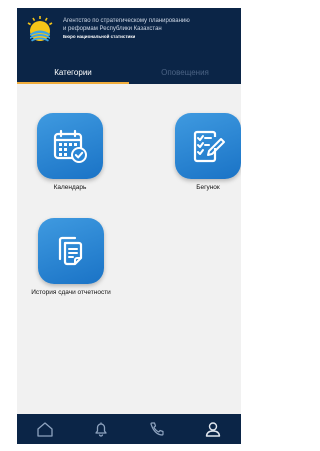 The image size is (320, 451). I want to click on tile-calendar-label: Календарь, so click(70, 187).